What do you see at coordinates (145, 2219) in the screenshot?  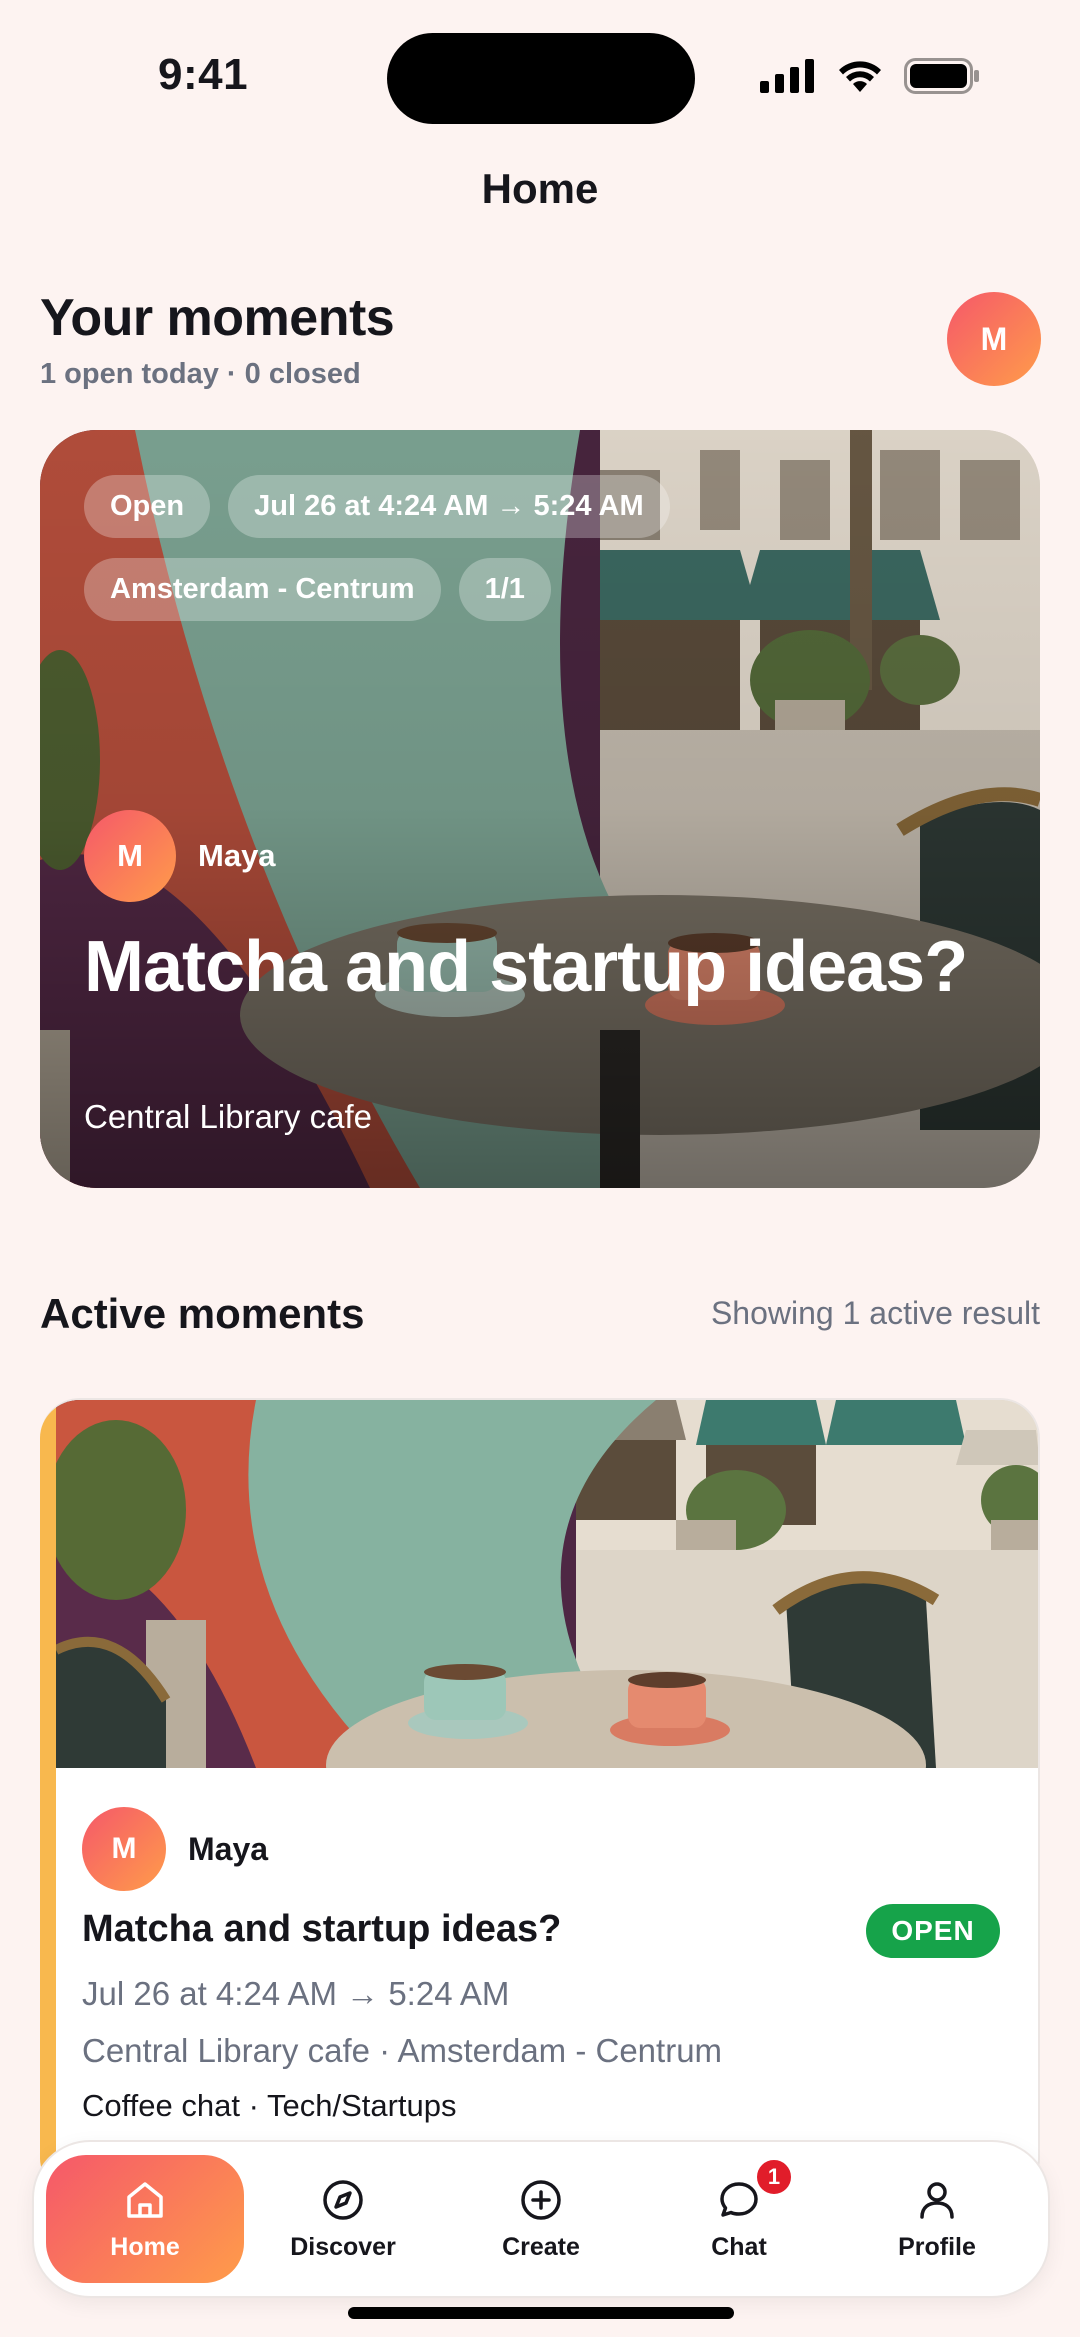 I see `tab-home: Home` at bounding box center [145, 2219].